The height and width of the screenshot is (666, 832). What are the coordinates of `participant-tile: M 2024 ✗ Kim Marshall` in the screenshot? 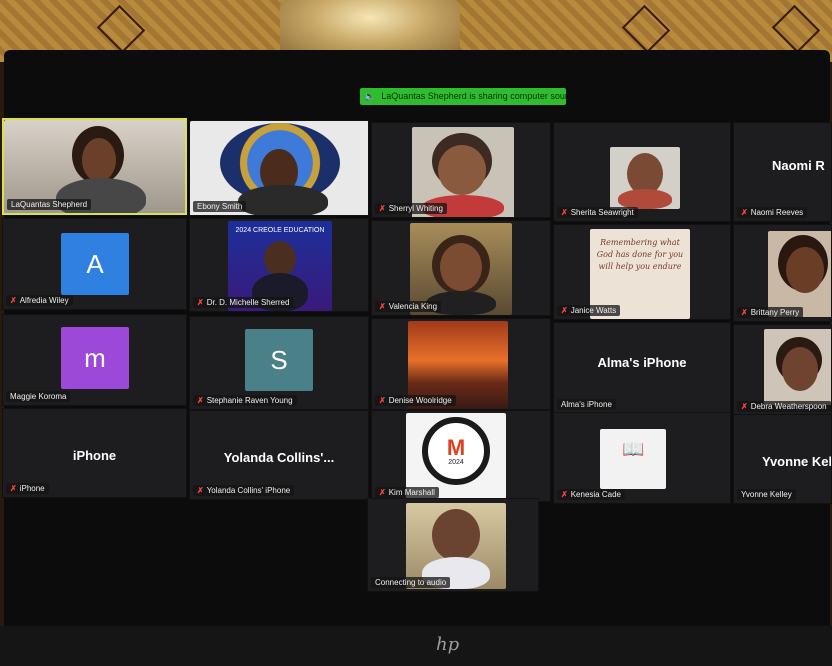 It's located at (461, 456).